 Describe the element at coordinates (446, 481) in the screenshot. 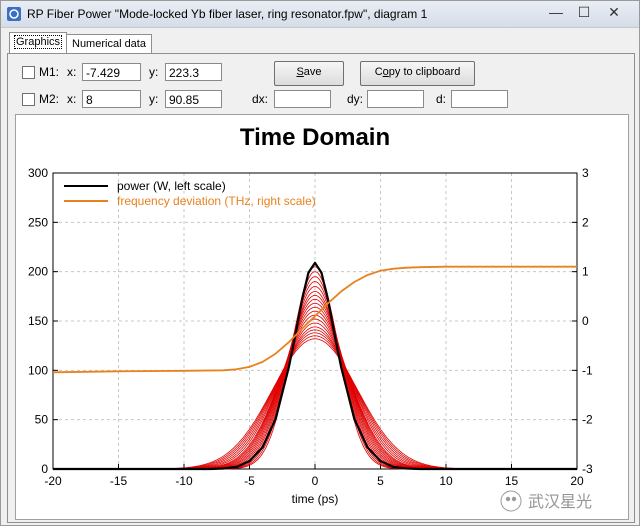

I see `x-tick-label: 10` at that location.